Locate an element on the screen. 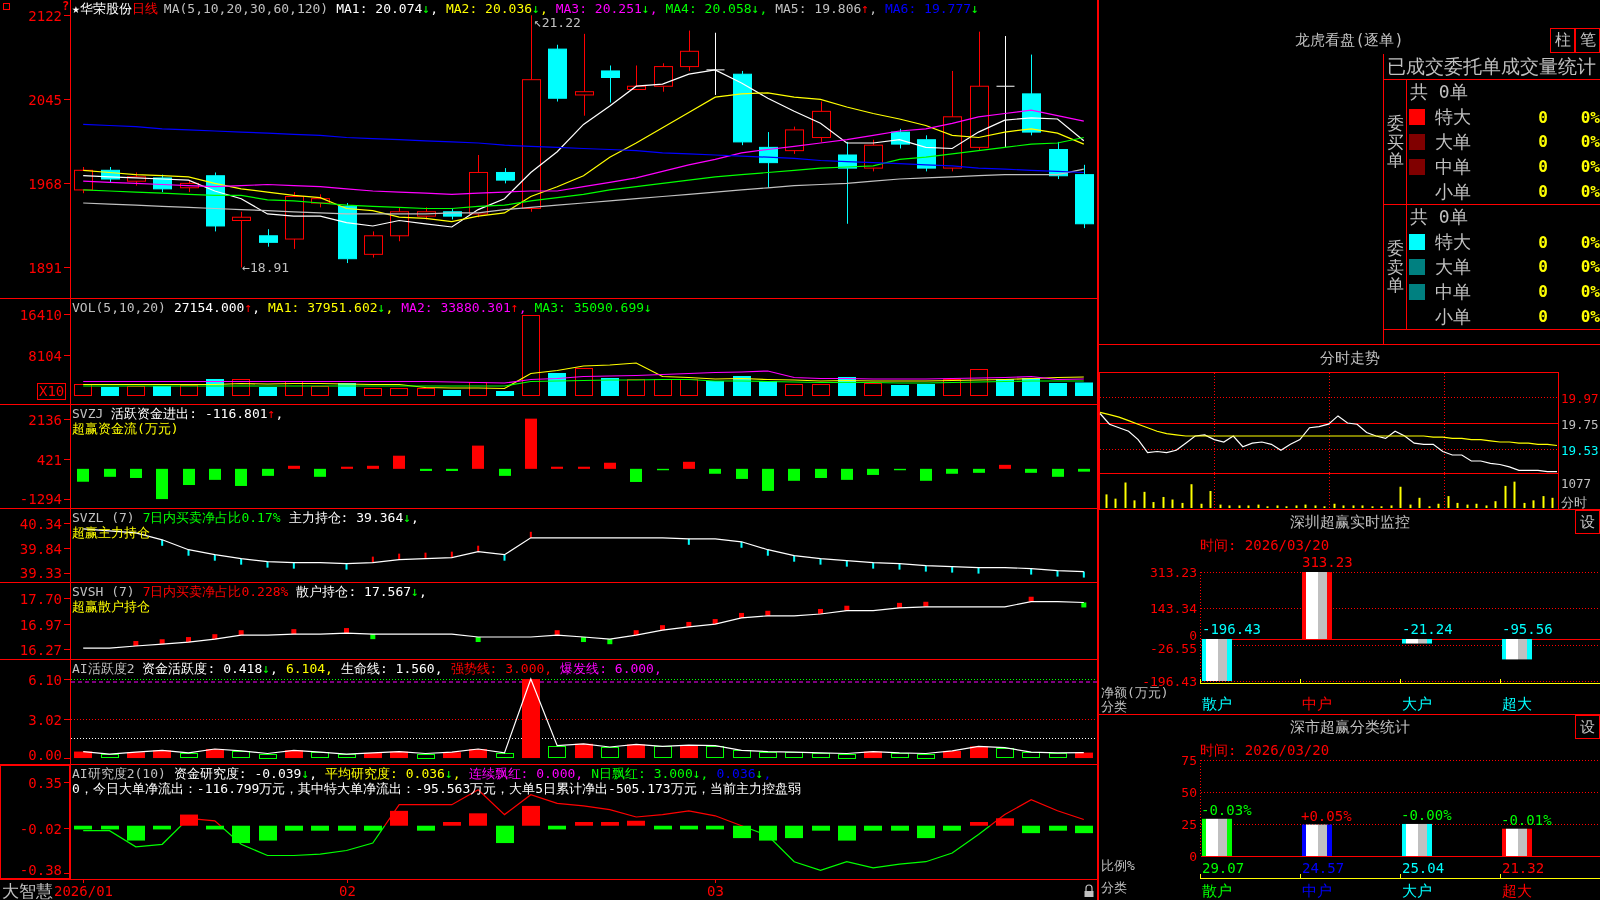 This screenshot has height=900, width=1600. axis-label: -0.02 is located at coordinates (40, 828).